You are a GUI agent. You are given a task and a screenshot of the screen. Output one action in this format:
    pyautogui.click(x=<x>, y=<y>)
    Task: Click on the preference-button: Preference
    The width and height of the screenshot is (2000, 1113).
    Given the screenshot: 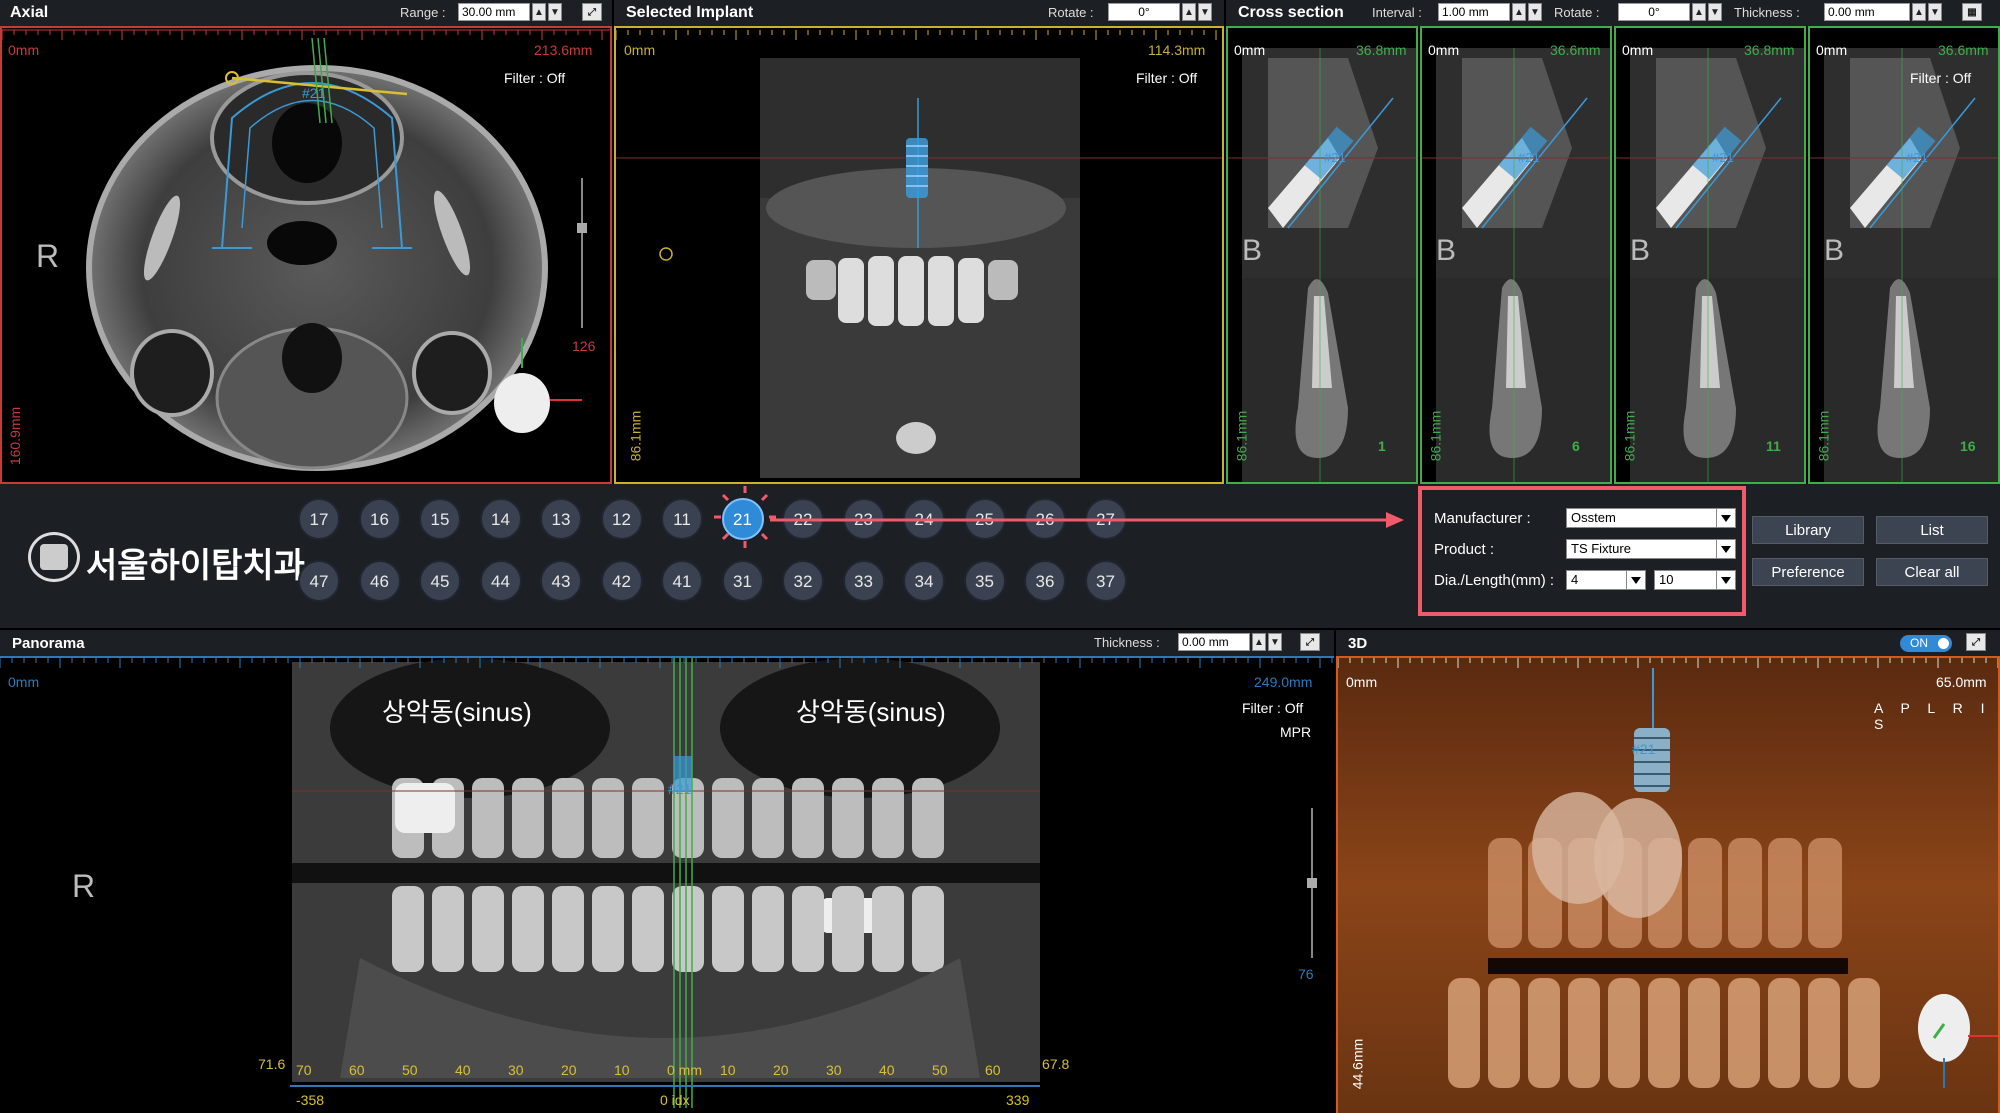 What is the action you would take?
    pyautogui.click(x=1808, y=572)
    